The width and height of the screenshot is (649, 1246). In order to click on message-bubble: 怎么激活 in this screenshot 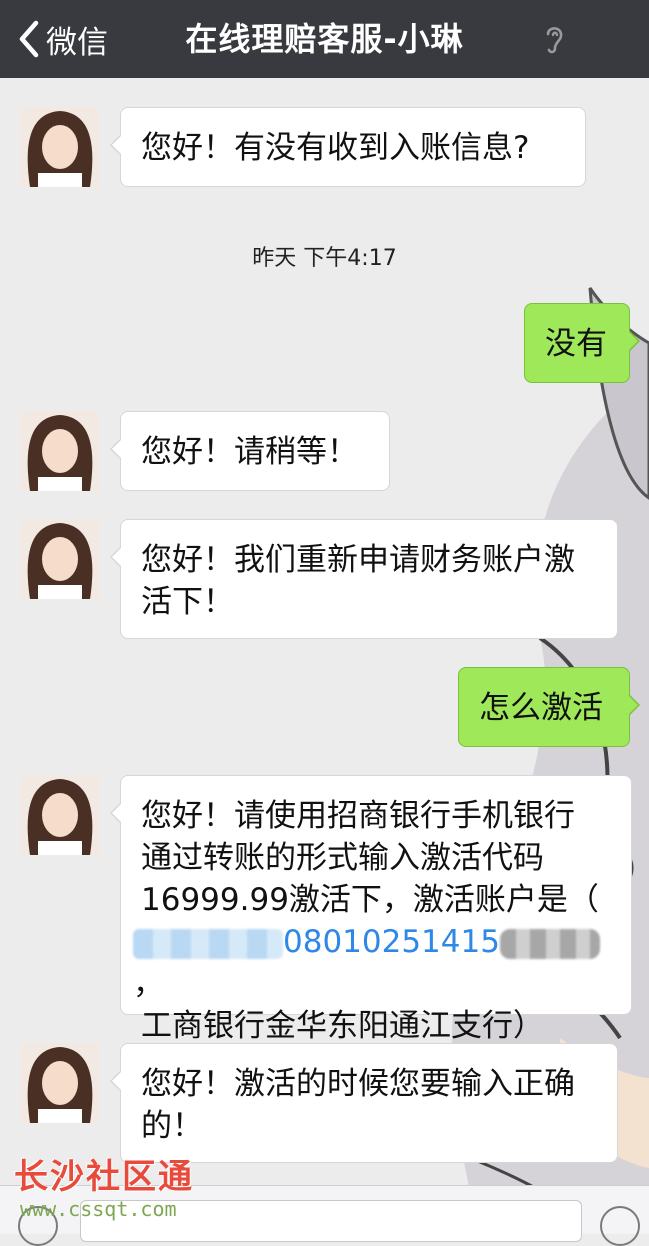, I will do `click(549, 707)`.